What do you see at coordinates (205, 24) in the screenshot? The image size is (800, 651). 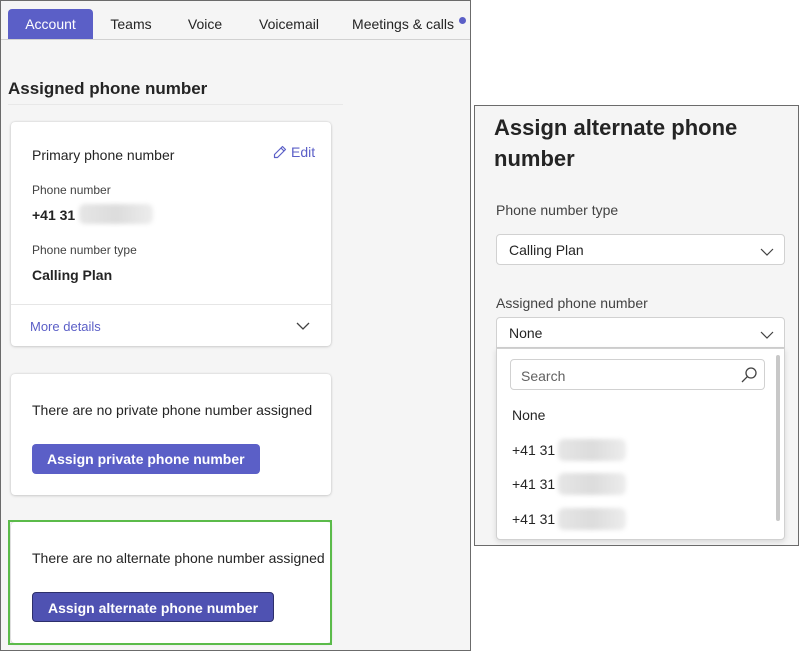 I see `tab-voice: Voice` at bounding box center [205, 24].